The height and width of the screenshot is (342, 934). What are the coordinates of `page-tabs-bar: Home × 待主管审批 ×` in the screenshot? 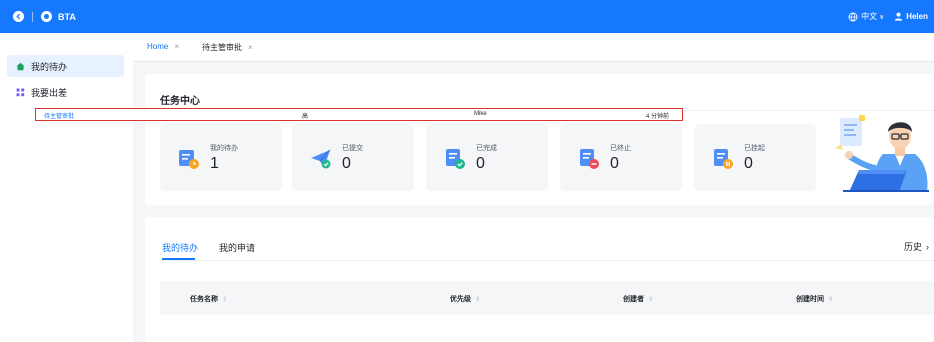 It's located at (533, 47).